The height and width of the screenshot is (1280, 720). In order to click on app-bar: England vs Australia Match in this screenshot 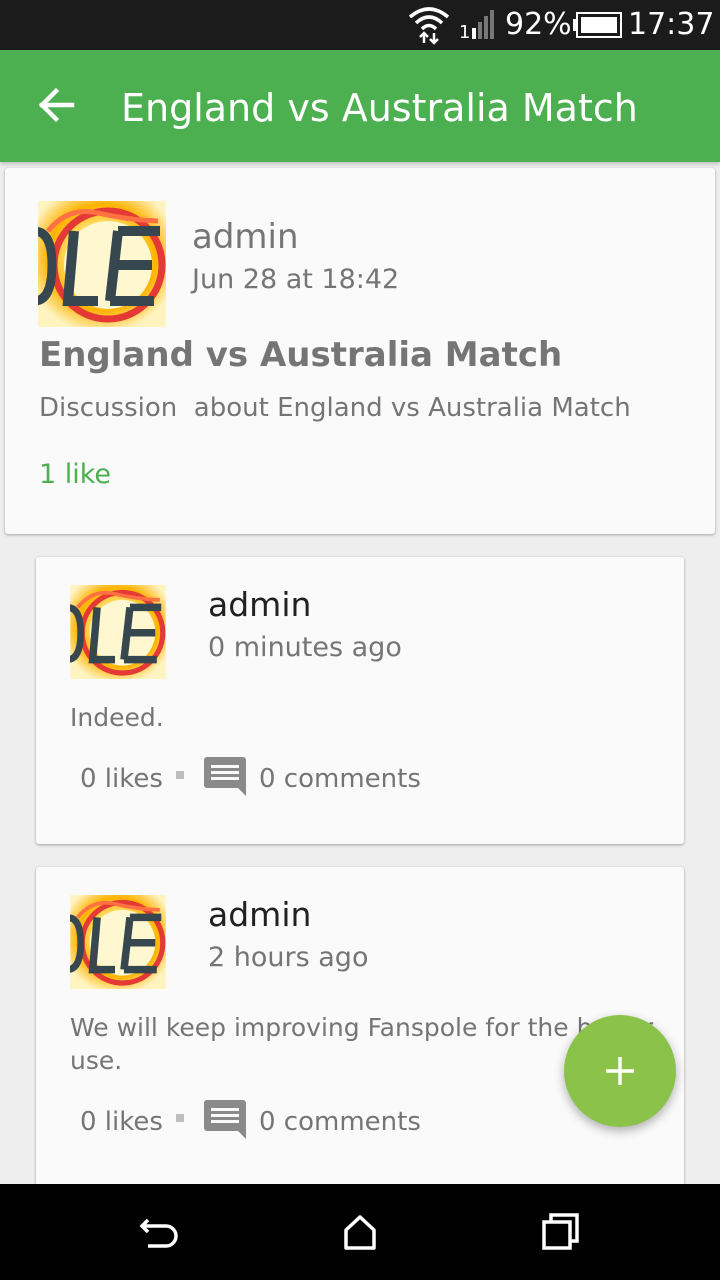, I will do `click(360, 106)`.